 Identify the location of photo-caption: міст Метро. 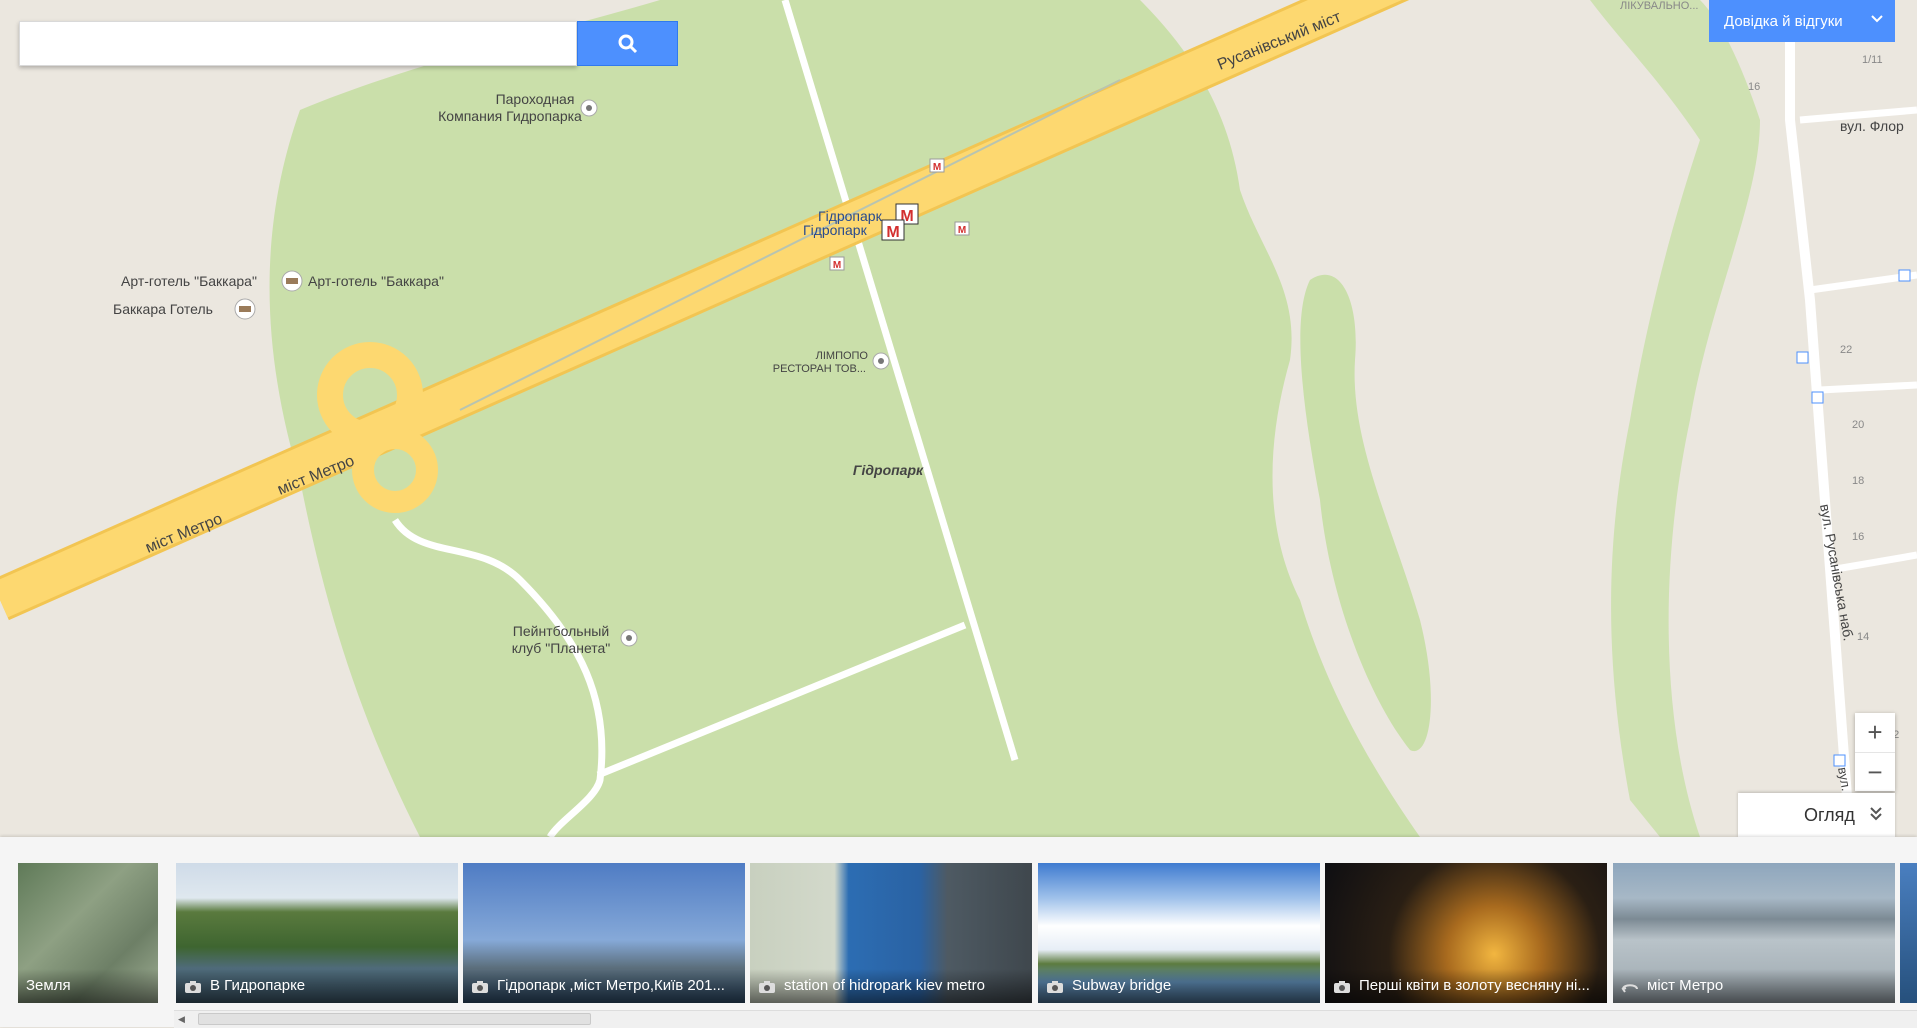
(1685, 985).